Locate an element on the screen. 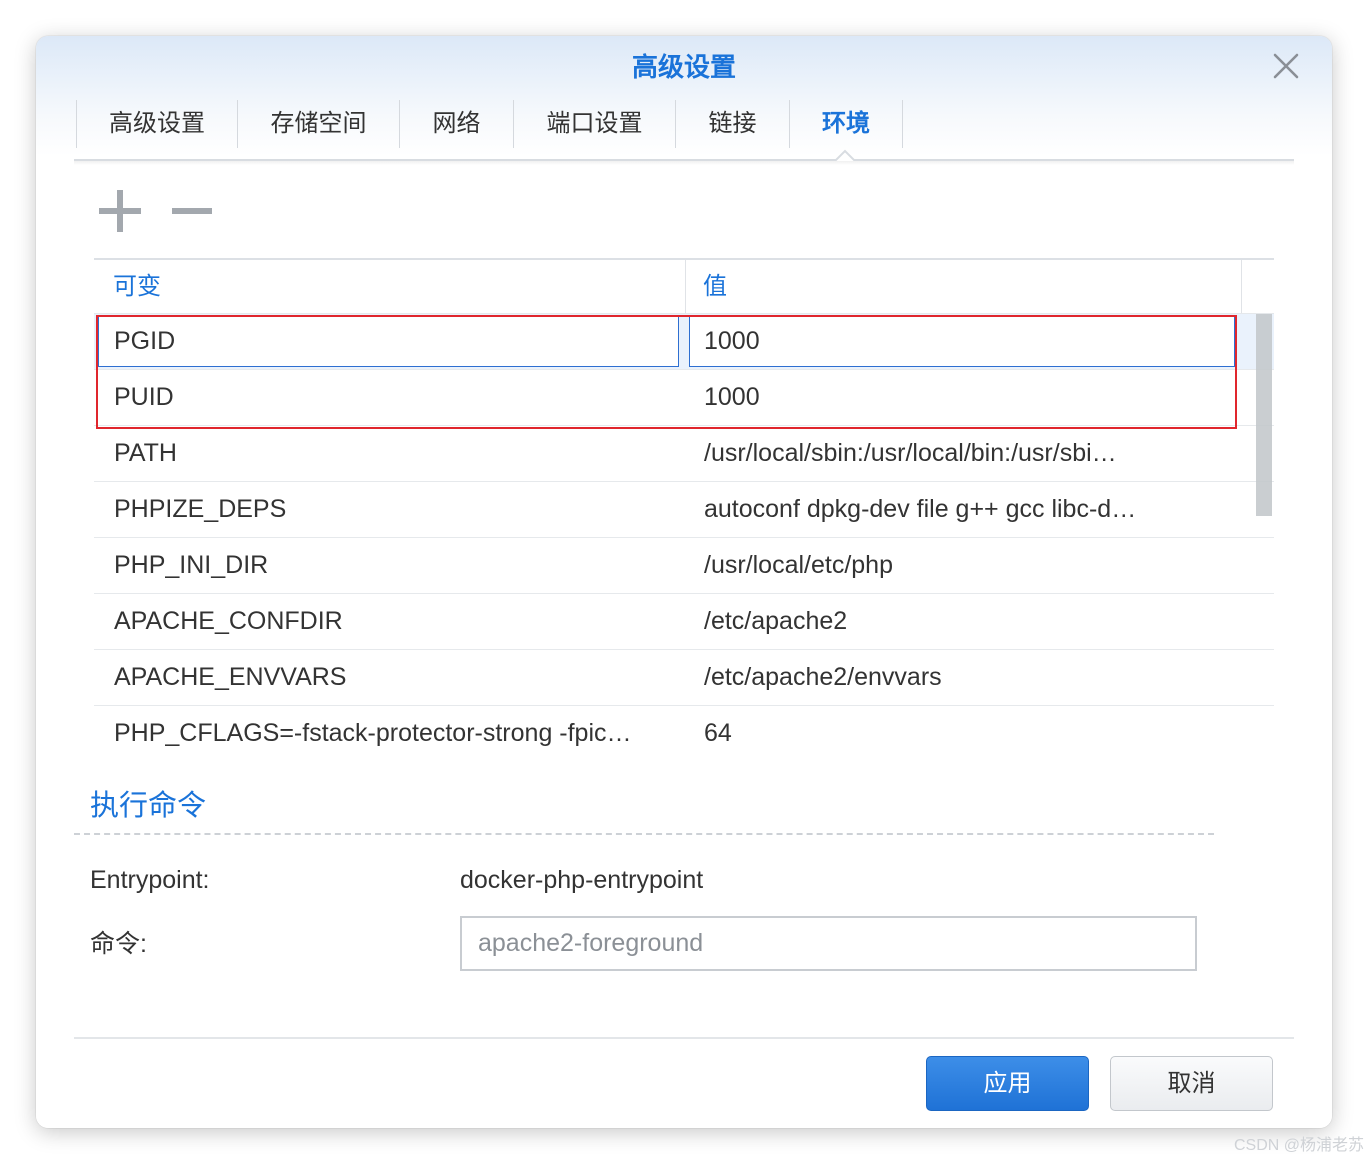  tab-underline is located at coordinates (684, 157).